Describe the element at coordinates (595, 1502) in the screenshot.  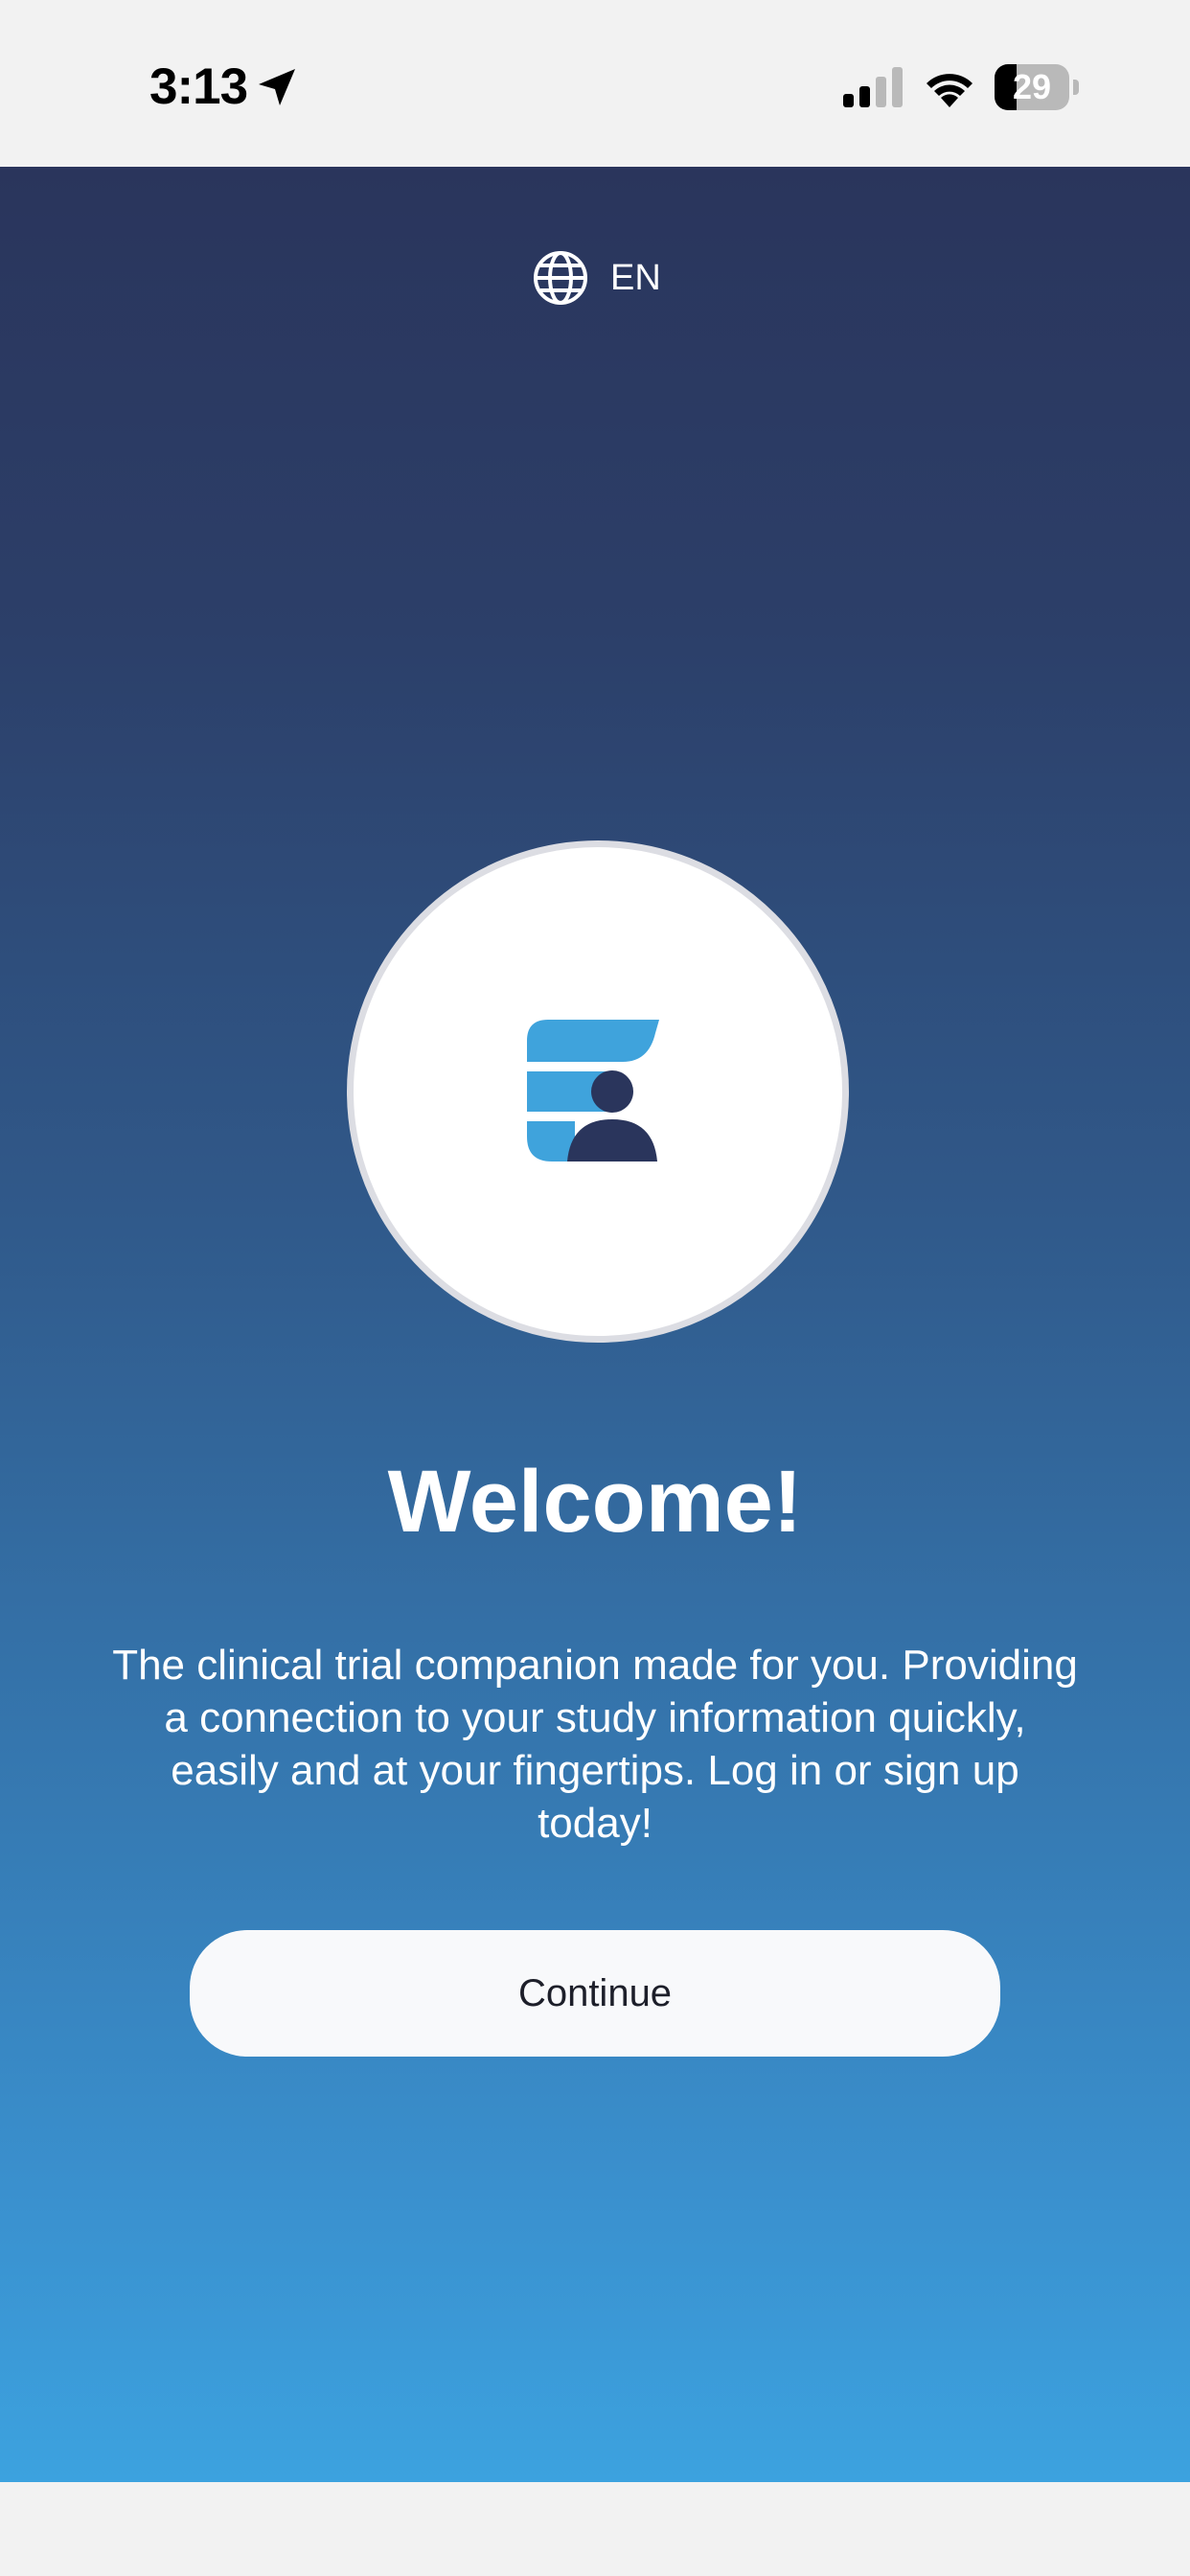
I see `welcome-title: Welcome!` at that location.